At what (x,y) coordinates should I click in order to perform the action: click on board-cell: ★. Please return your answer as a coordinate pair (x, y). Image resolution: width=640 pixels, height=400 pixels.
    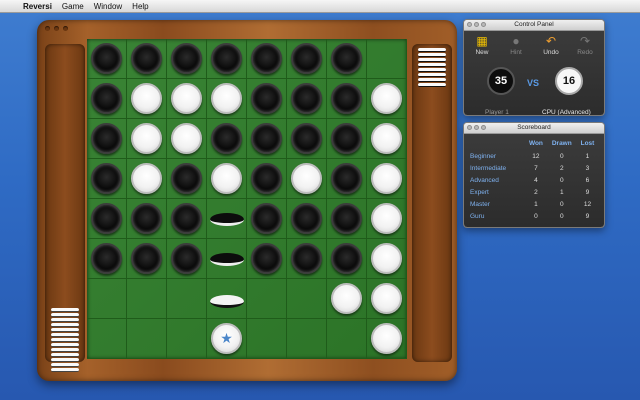
    Looking at the image, I should click on (227, 339).